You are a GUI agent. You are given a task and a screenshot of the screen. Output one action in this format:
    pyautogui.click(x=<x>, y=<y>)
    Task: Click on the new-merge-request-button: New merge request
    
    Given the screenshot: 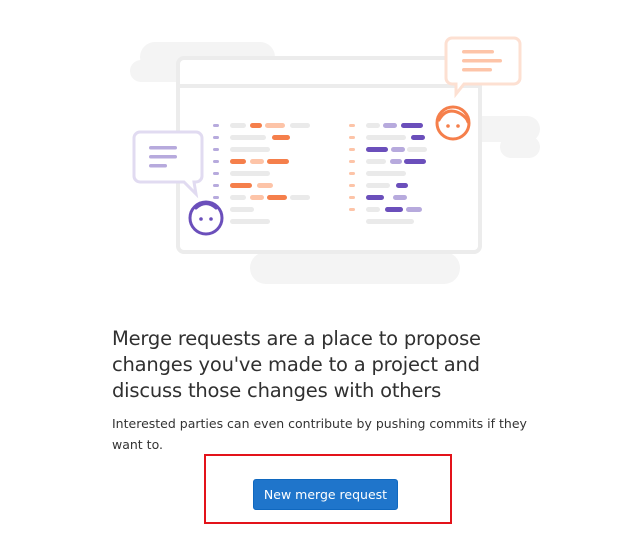 What is the action you would take?
    pyautogui.click(x=325, y=494)
    